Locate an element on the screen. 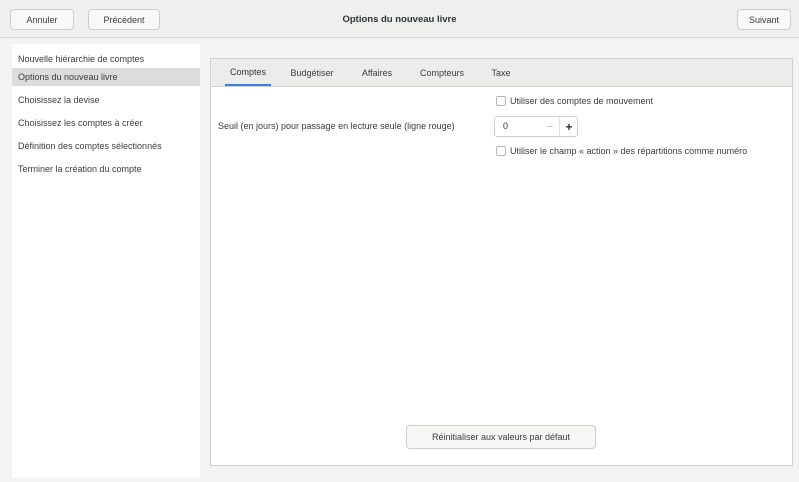 The image size is (799, 482). sidebar-item-define-accounts: Définition des comptes sélectionnés is located at coordinates (90, 146).